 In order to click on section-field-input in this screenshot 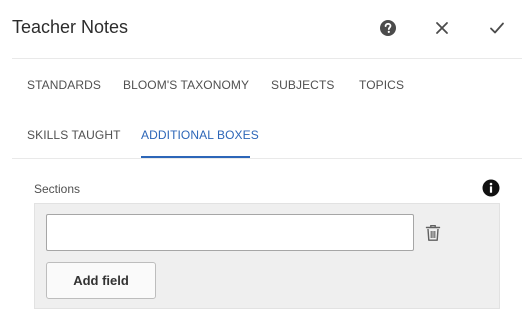, I will do `click(230, 232)`.